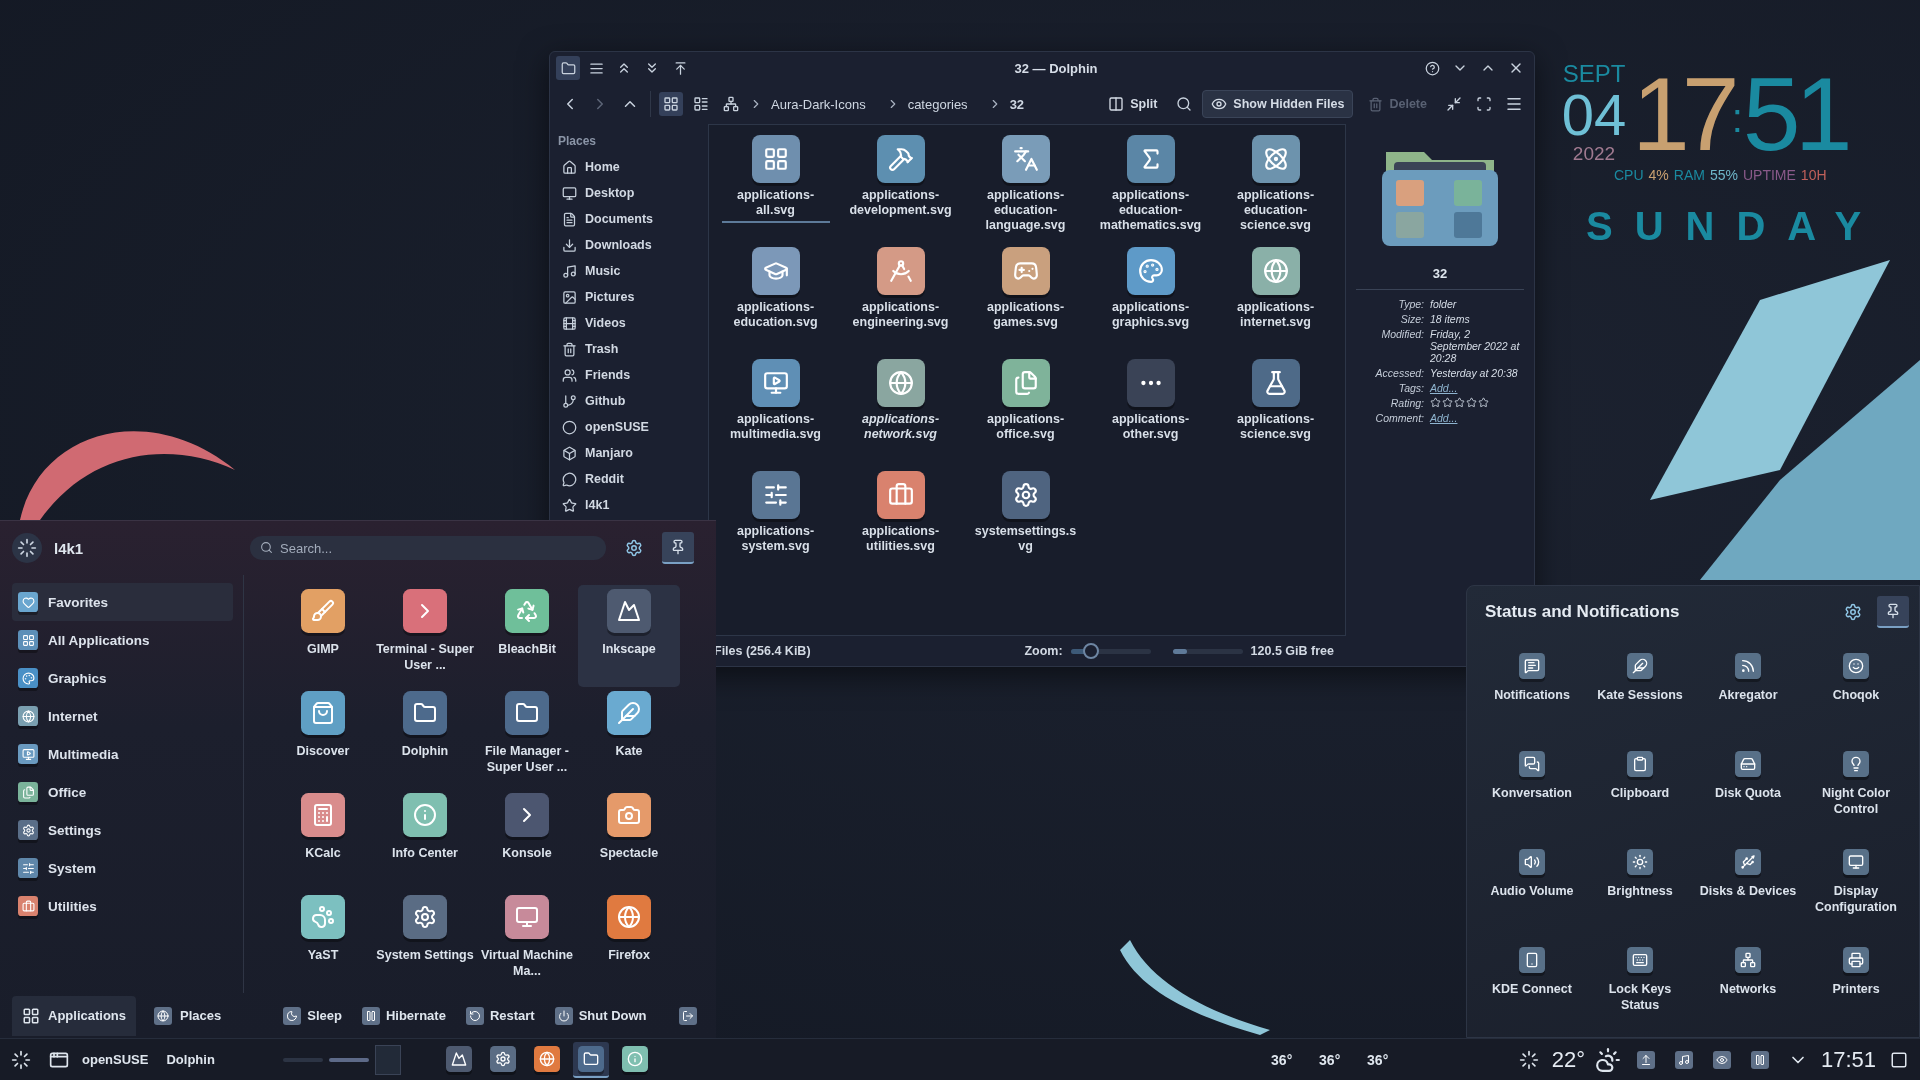 This screenshot has height=1080, width=1920. I want to click on places-item: Music, so click(629, 271).